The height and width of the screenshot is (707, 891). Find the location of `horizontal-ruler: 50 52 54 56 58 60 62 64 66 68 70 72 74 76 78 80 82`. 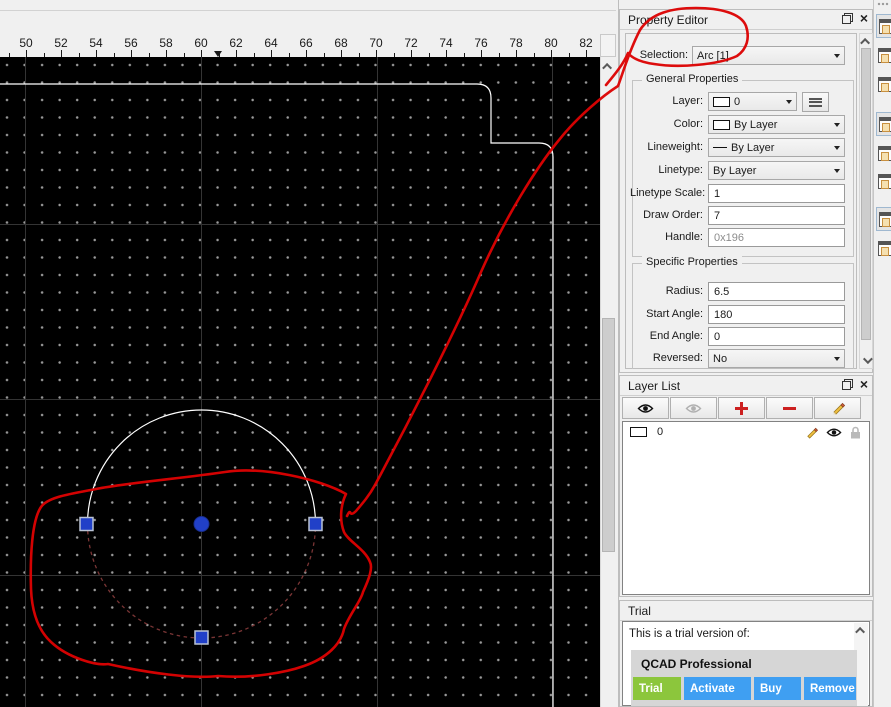

horizontal-ruler: 50 52 54 56 58 60 62 64 66 68 70 72 74 76 78 80 82 is located at coordinates (300, 34).